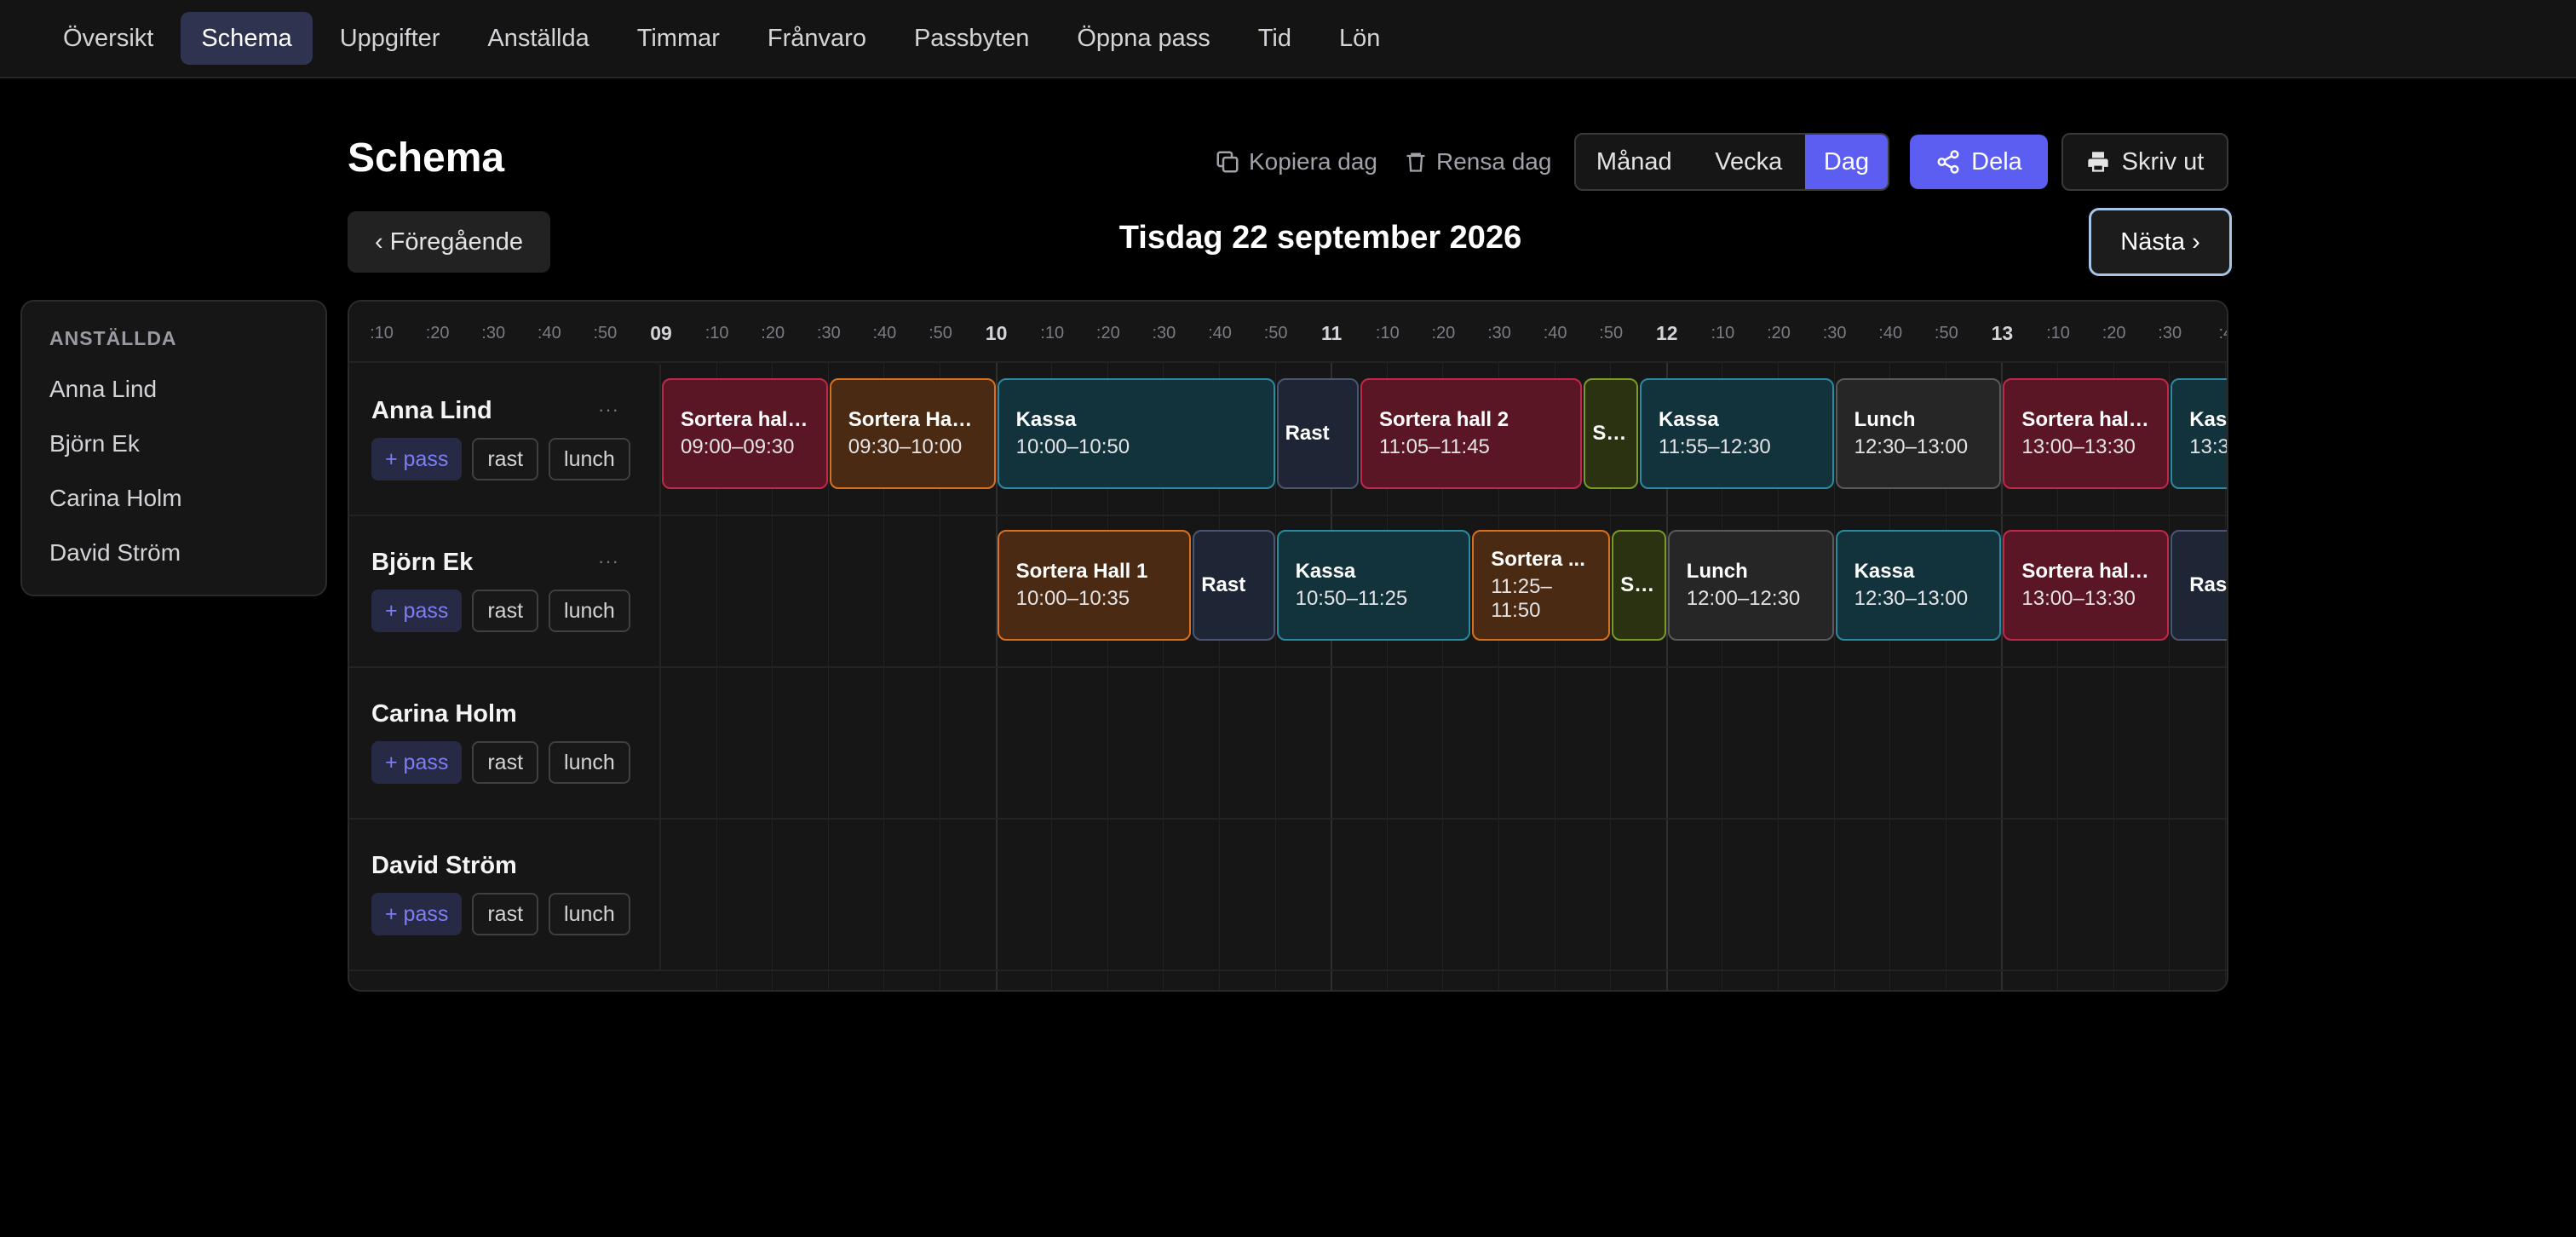  Describe the element at coordinates (817, 38) in the screenshot. I see `nav-item: Frånvaro` at that location.